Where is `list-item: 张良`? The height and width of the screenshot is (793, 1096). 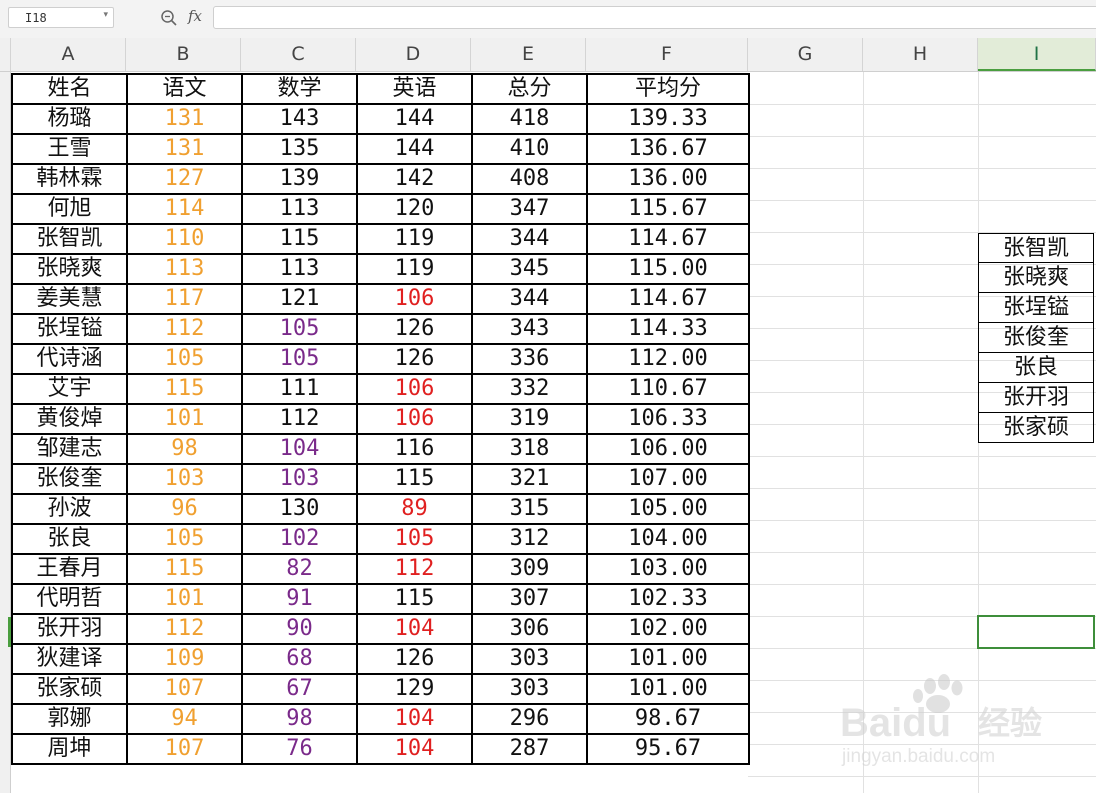 list-item: 张良 is located at coordinates (1036, 368).